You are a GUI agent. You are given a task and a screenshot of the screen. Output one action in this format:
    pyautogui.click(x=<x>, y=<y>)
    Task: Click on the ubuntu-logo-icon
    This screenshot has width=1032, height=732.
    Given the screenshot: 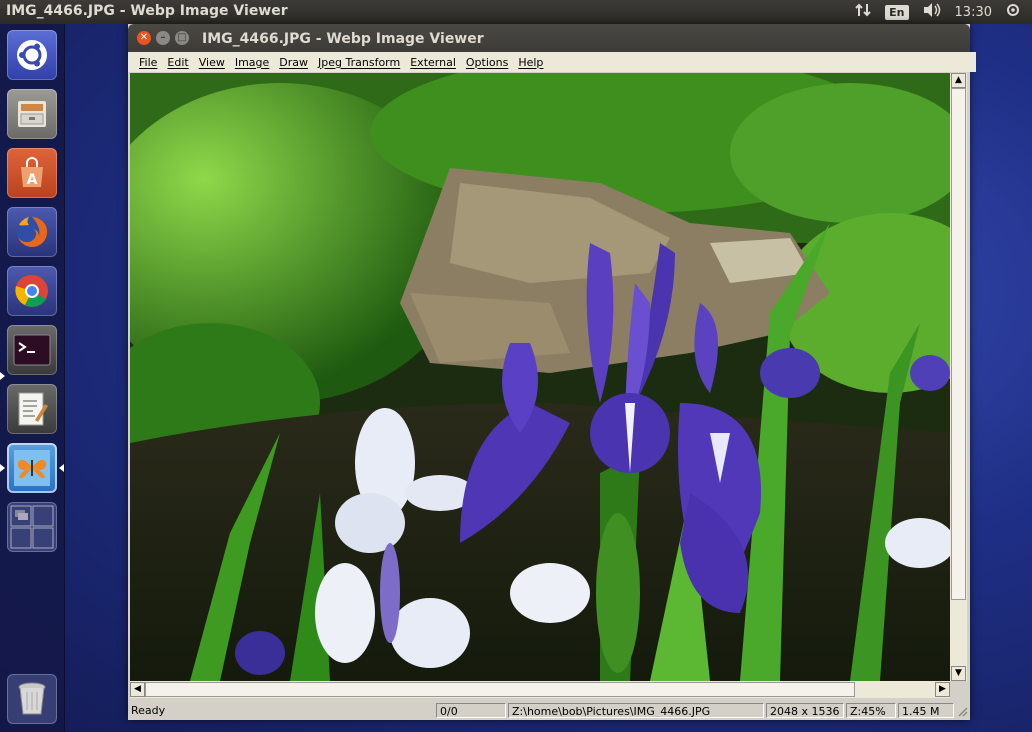 What is the action you would take?
    pyautogui.click(x=32, y=55)
    